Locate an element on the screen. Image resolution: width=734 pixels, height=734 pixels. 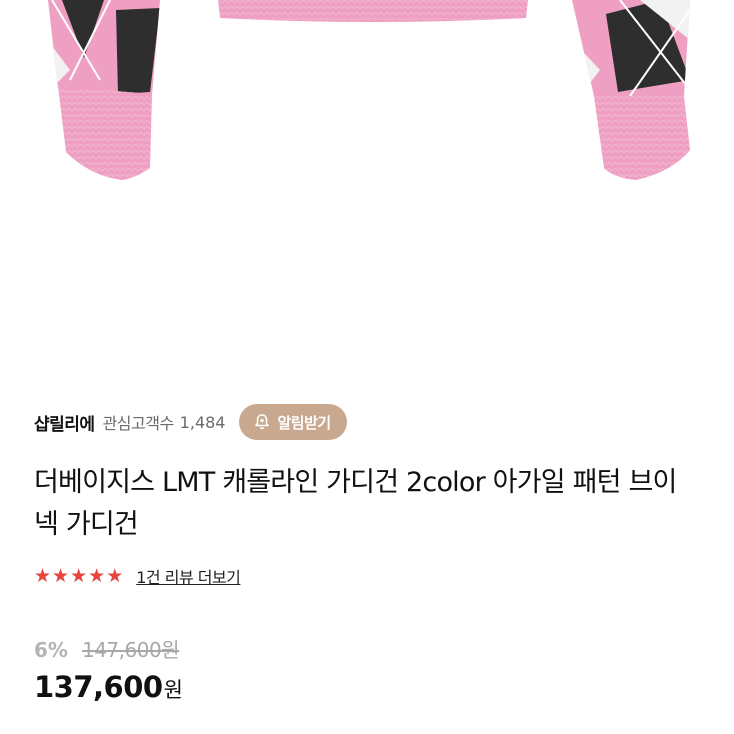
currency-unit: 원 is located at coordinates (173, 690).